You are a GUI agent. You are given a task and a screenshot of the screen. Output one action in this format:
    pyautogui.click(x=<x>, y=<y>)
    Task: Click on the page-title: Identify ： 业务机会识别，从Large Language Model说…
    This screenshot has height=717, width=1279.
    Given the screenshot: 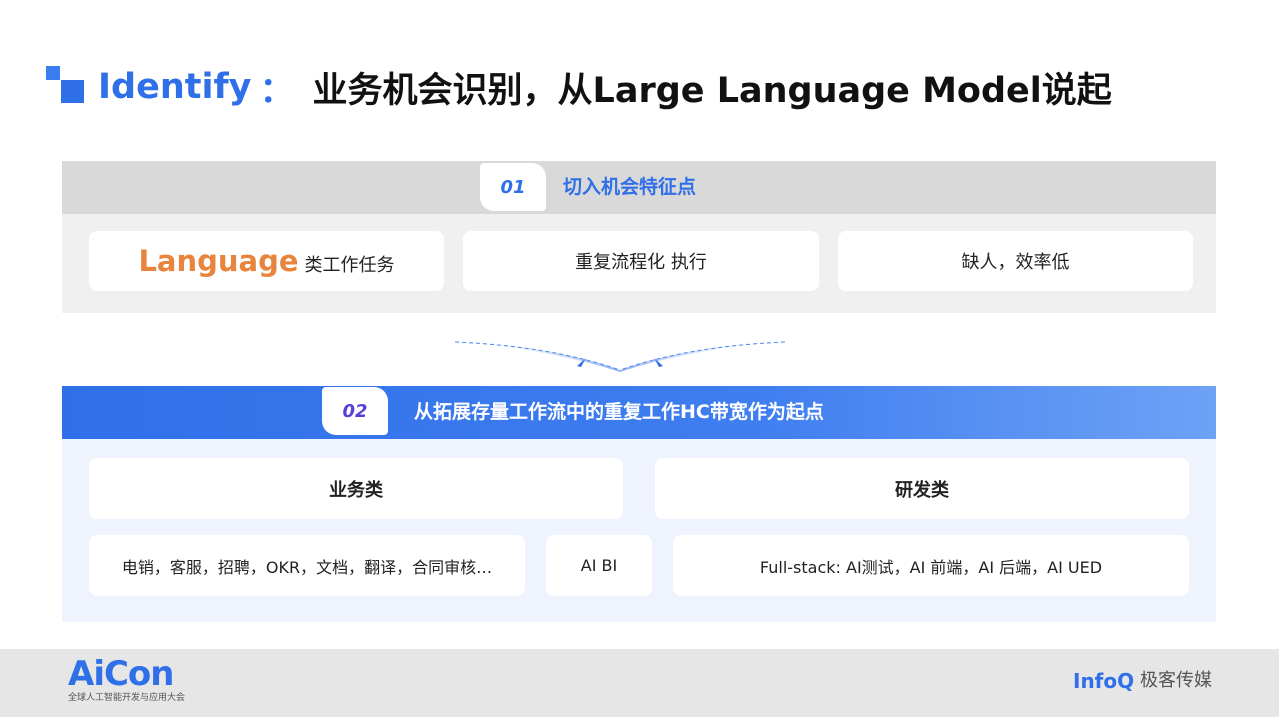 What is the action you would take?
    pyautogui.click(x=605, y=87)
    